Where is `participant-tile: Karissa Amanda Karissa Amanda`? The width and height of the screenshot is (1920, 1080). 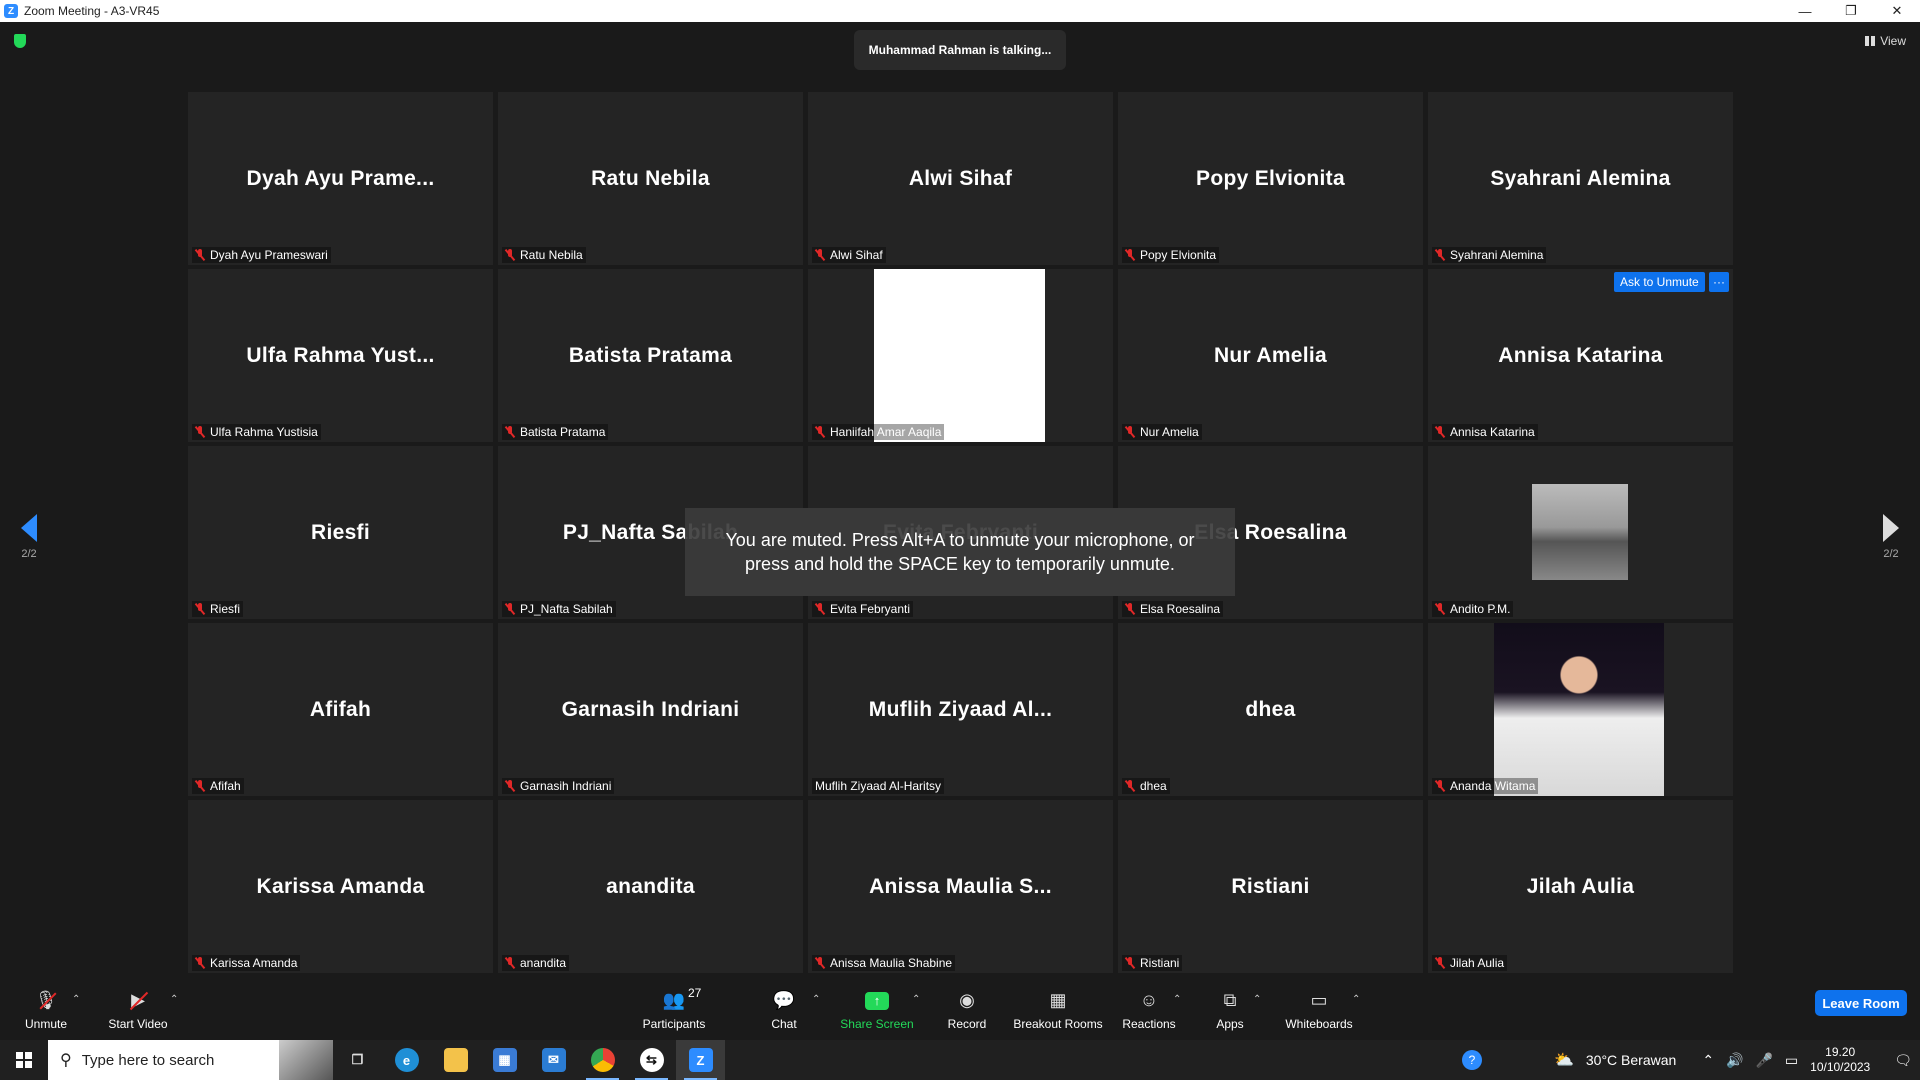
participant-tile: Karissa Amanda Karissa Amanda is located at coordinates (340, 886).